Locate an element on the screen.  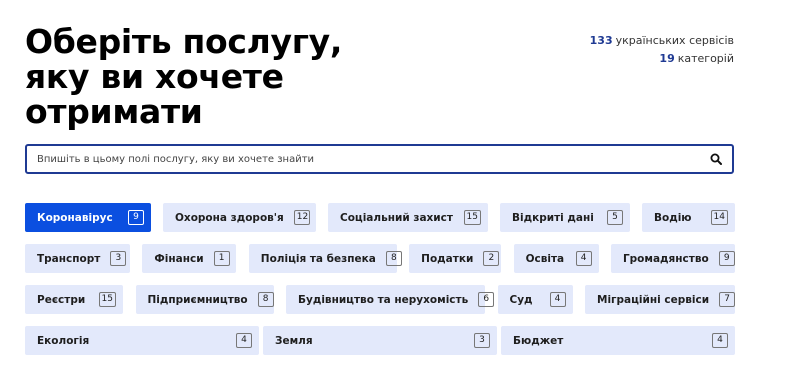
category-coronavirus: Коронавірус 9 is located at coordinates (88, 217).